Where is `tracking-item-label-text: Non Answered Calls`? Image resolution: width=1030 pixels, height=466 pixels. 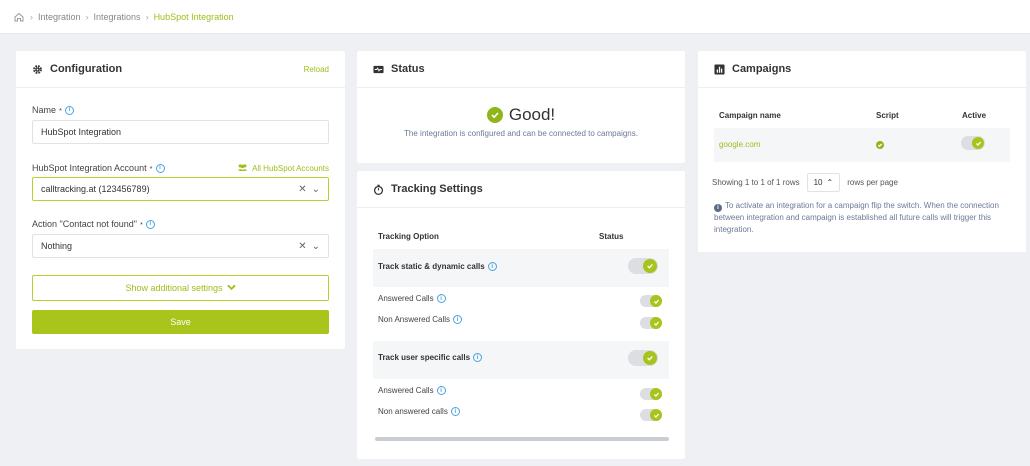 tracking-item-label-text: Non Answered Calls is located at coordinates (414, 319).